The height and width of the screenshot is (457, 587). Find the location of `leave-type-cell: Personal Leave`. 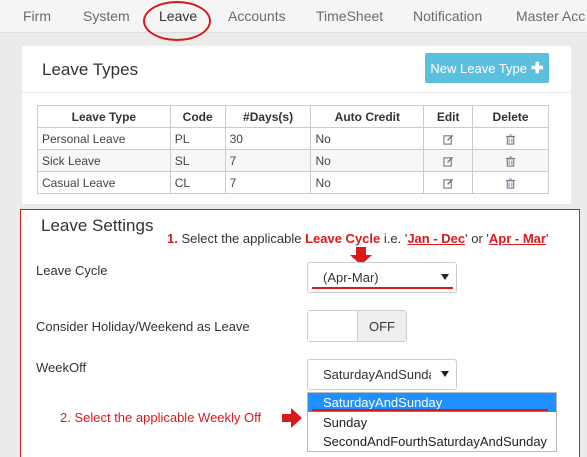

leave-type-cell: Personal Leave is located at coordinates (104, 138).